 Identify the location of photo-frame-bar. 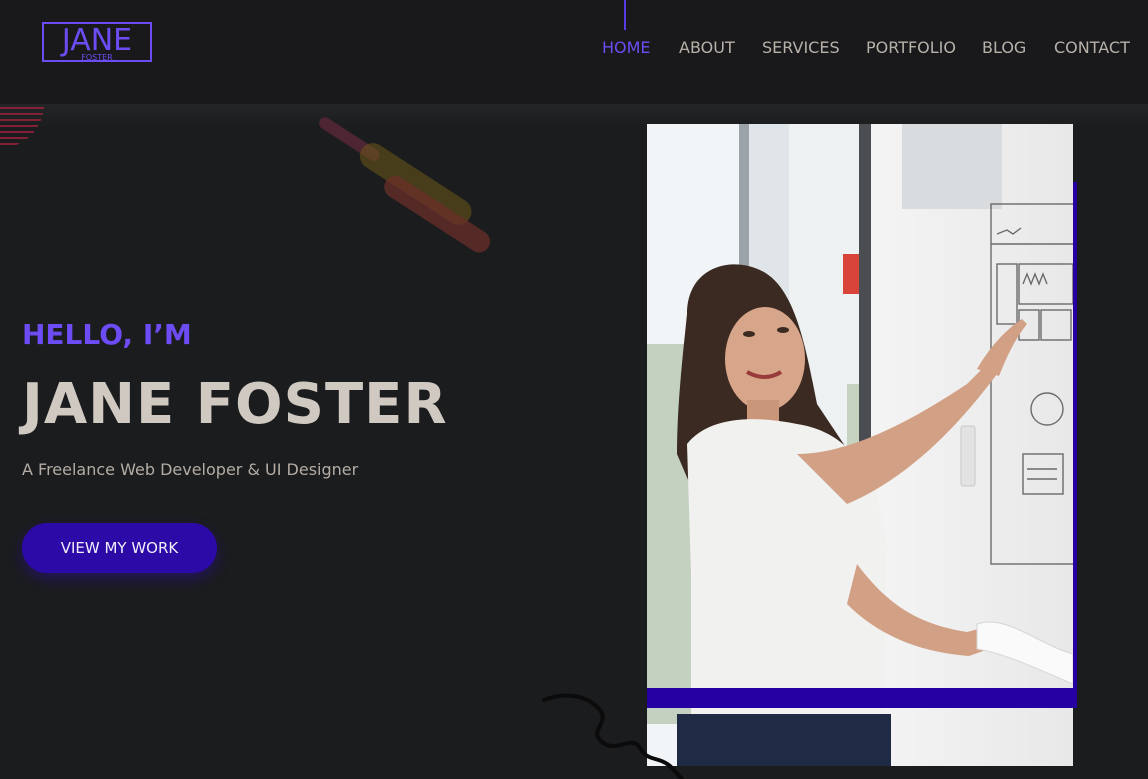
(862, 698).